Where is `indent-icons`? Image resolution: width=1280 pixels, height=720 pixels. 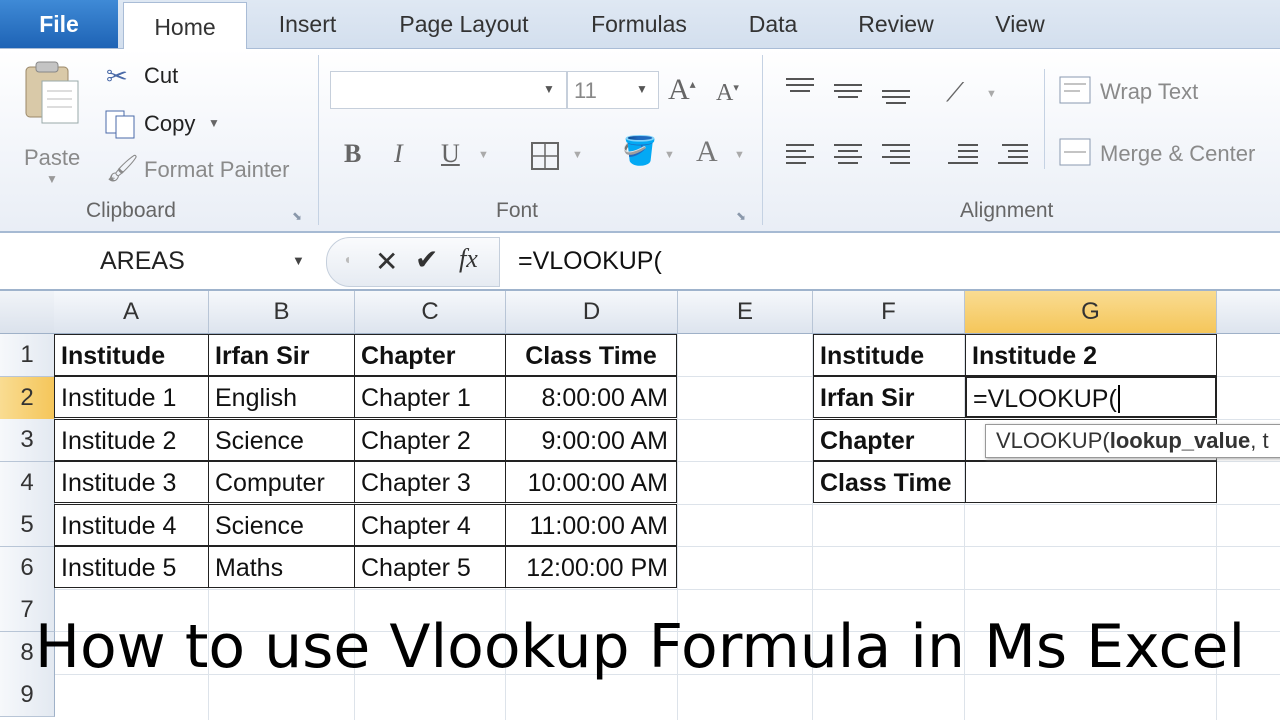 indent-icons is located at coordinates (988, 156).